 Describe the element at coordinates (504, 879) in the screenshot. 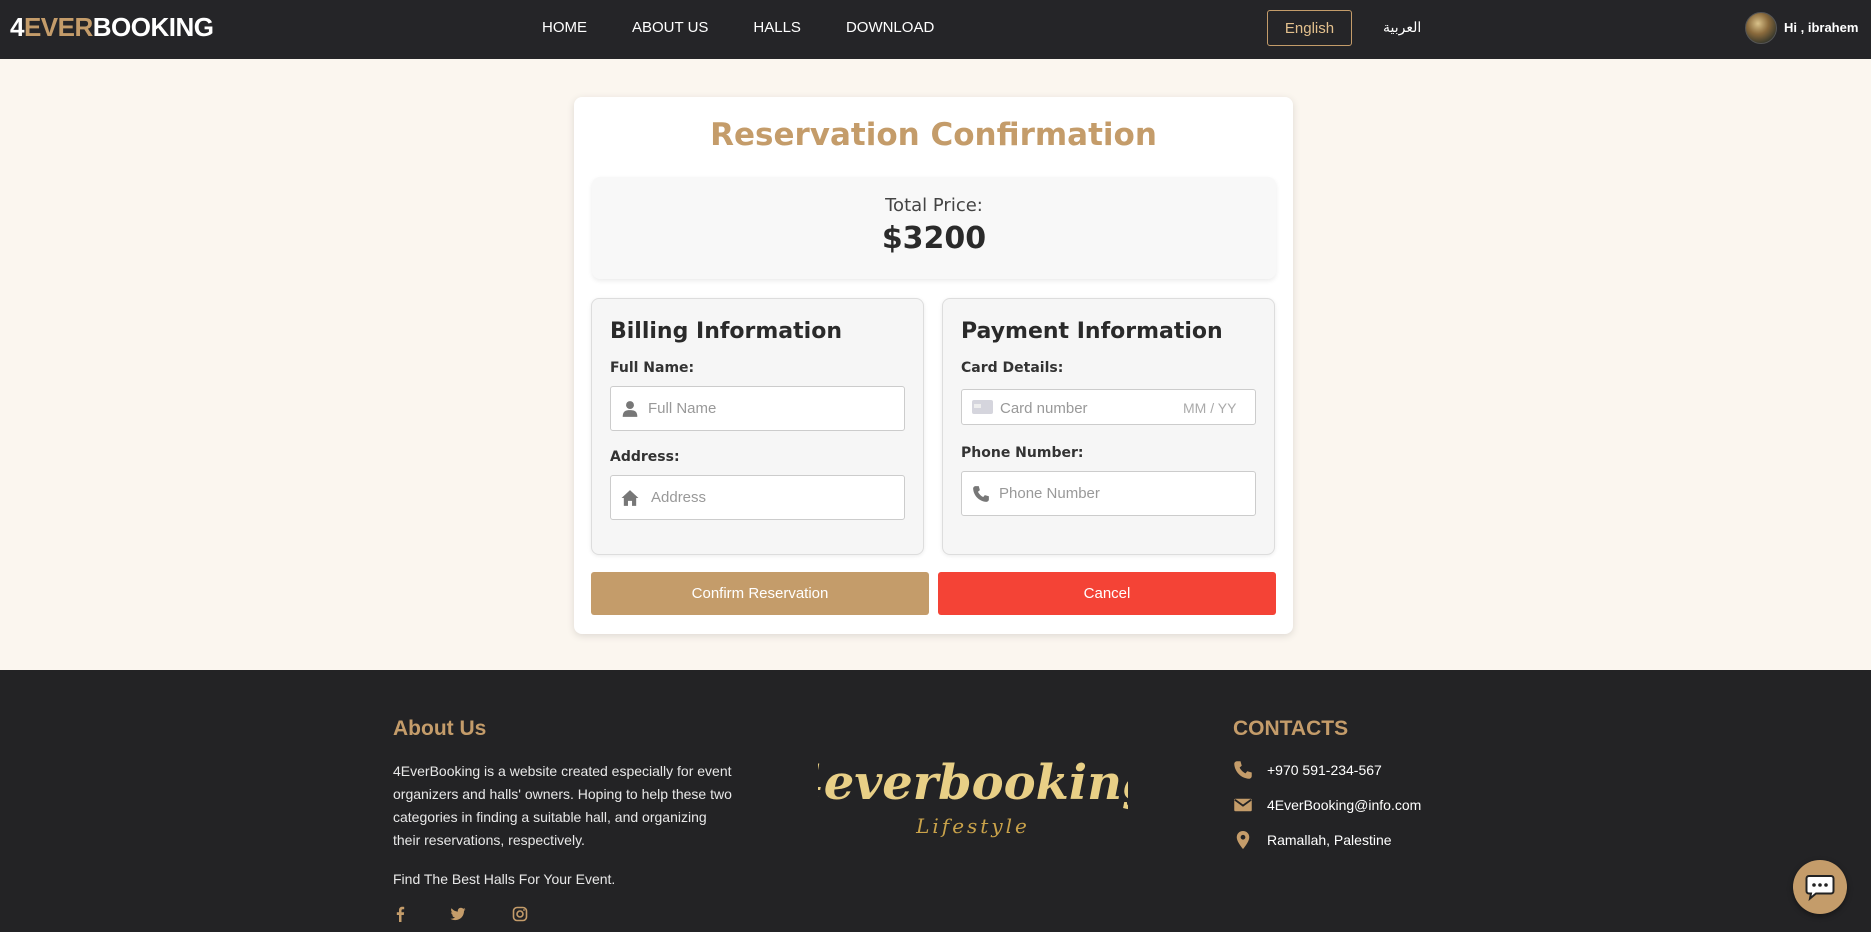

I see `tagline: Find The Best Halls For Your Event.` at that location.